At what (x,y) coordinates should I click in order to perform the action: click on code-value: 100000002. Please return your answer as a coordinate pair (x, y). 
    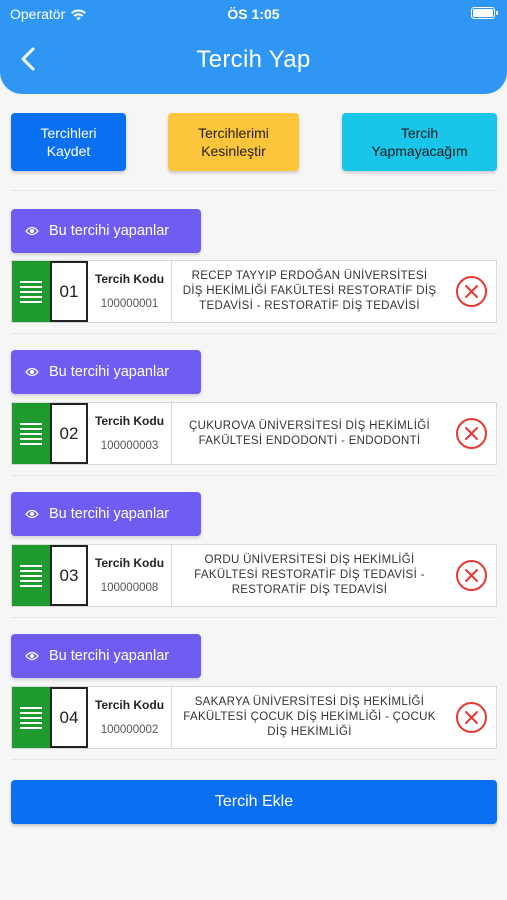
    Looking at the image, I should click on (129, 730).